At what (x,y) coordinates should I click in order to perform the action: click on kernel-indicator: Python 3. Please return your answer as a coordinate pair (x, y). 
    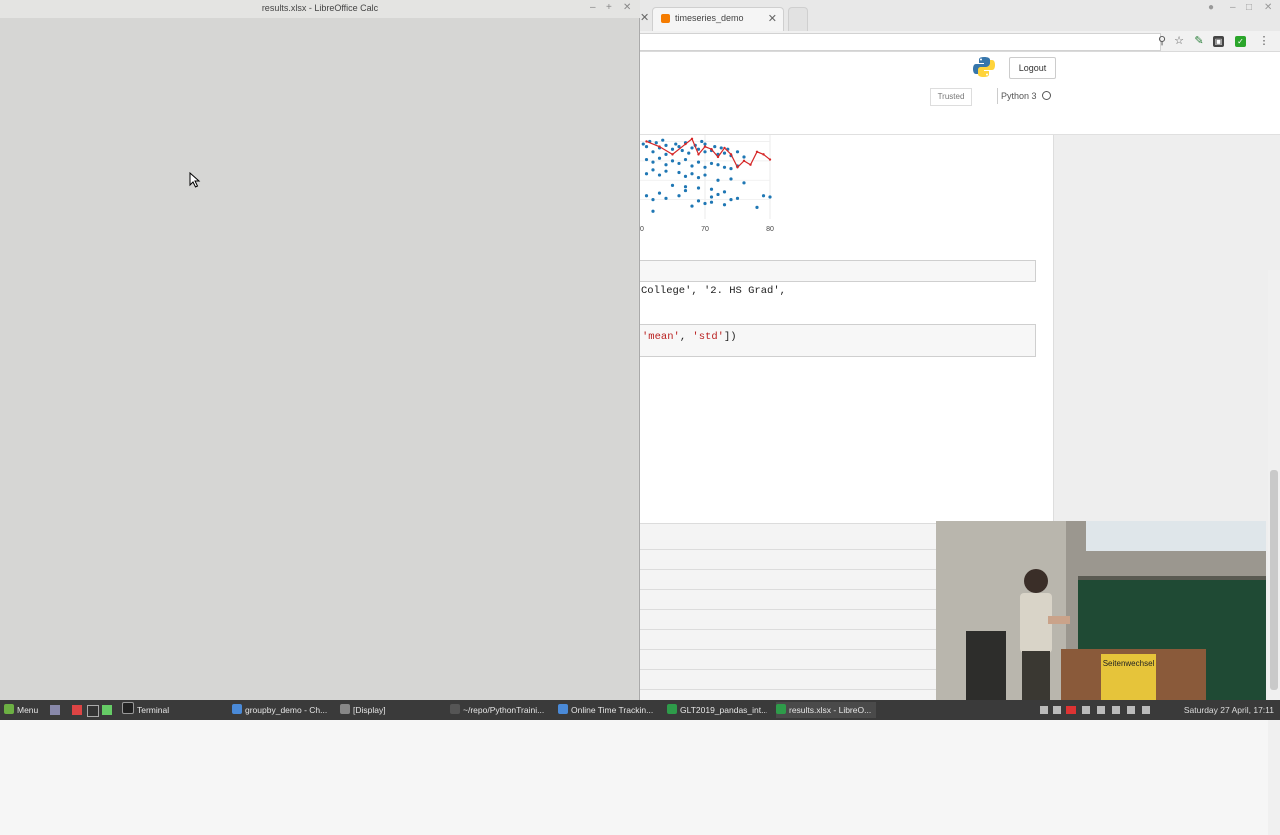
    Looking at the image, I should click on (1024, 96).